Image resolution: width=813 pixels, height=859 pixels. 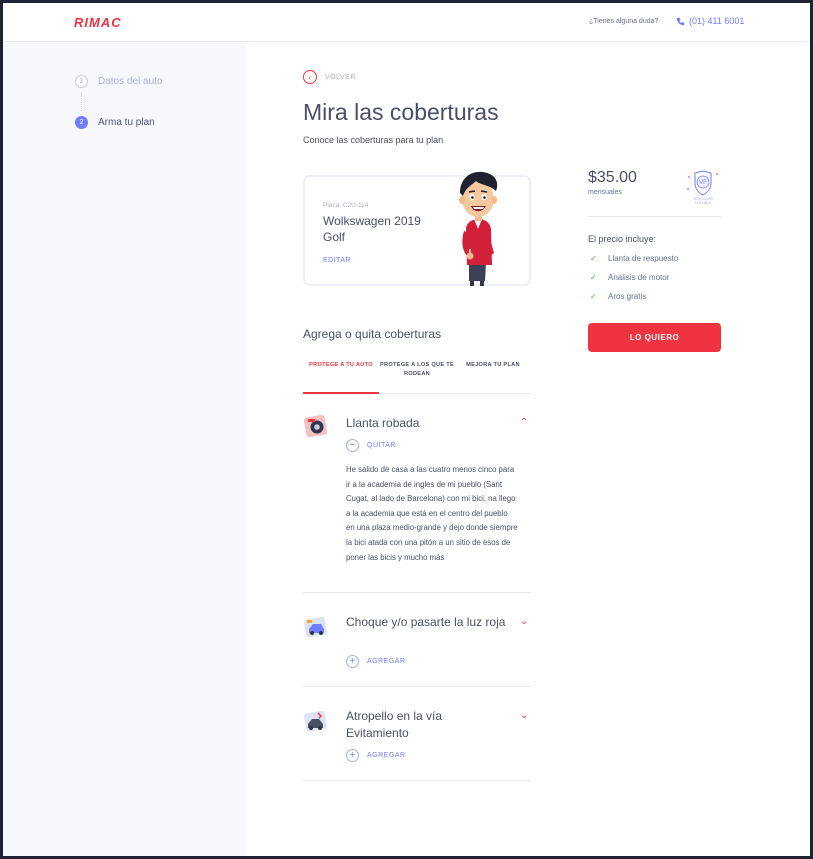 What do you see at coordinates (81, 81) in the screenshot?
I see `step-number: 1` at bounding box center [81, 81].